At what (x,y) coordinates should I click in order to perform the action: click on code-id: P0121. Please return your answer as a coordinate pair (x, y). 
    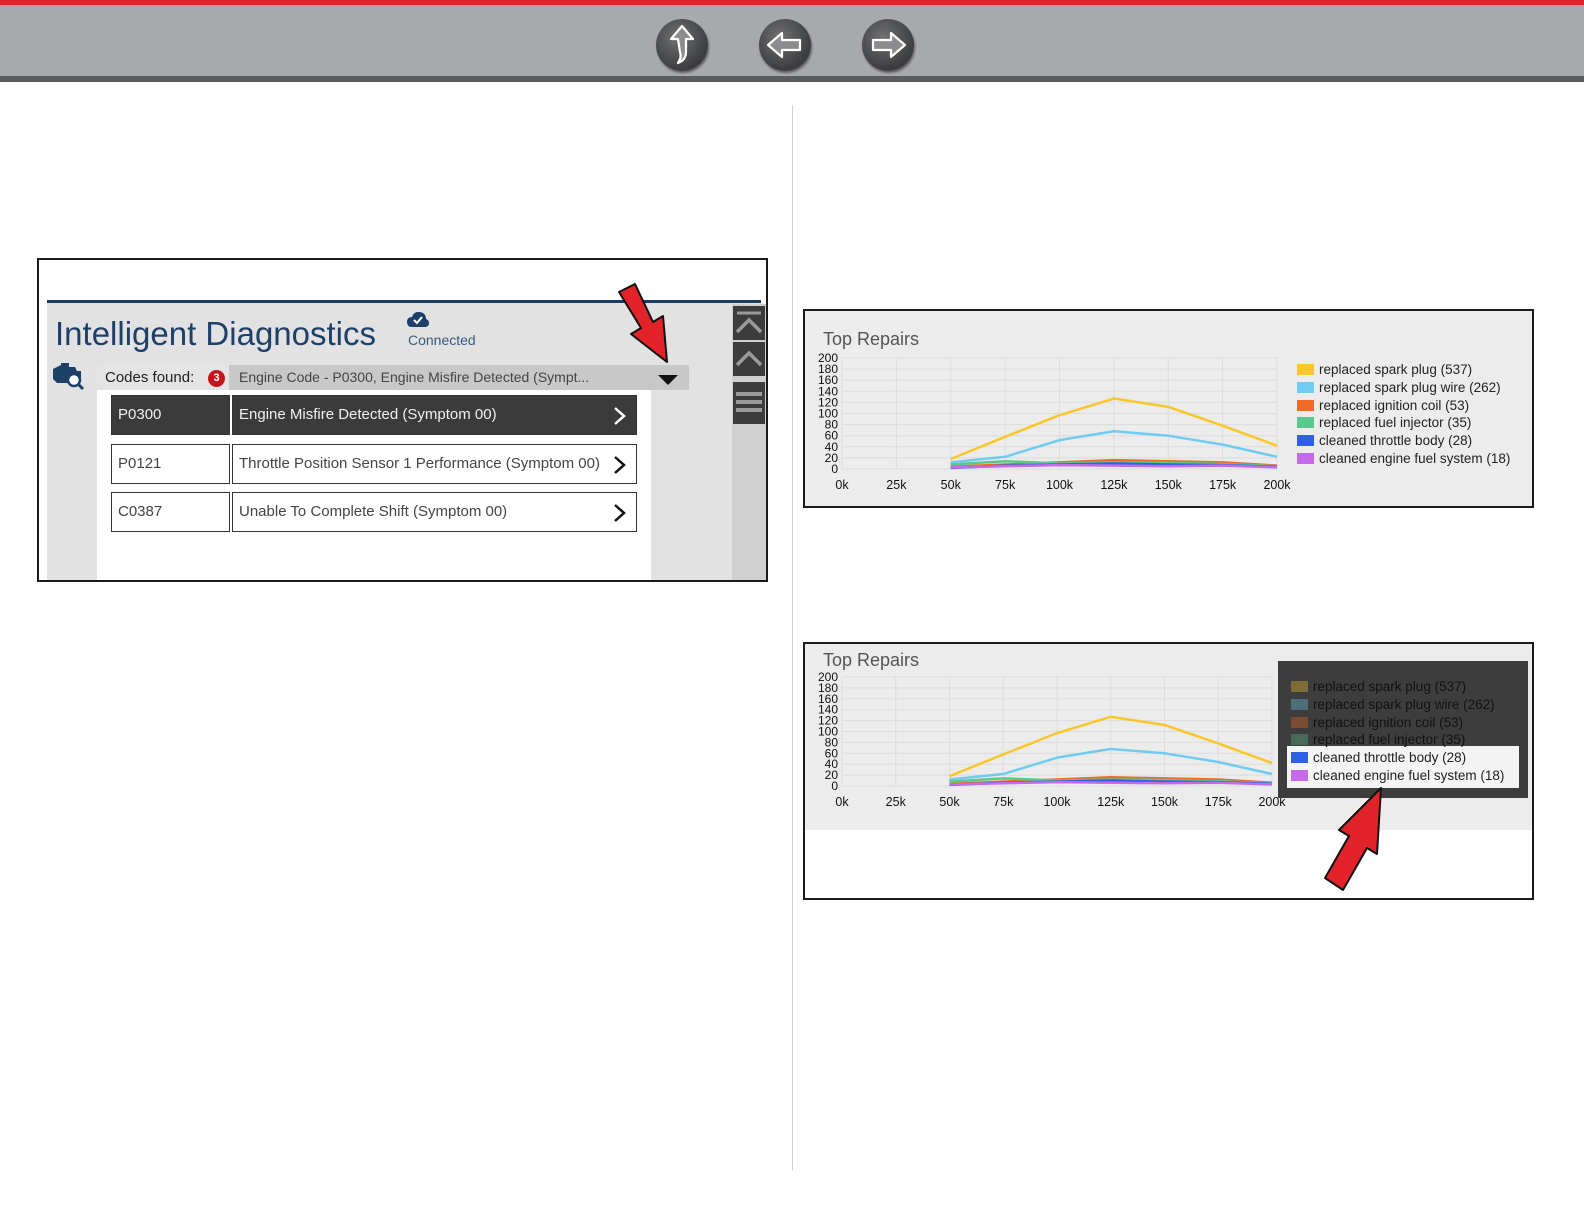
    Looking at the image, I should click on (170, 464).